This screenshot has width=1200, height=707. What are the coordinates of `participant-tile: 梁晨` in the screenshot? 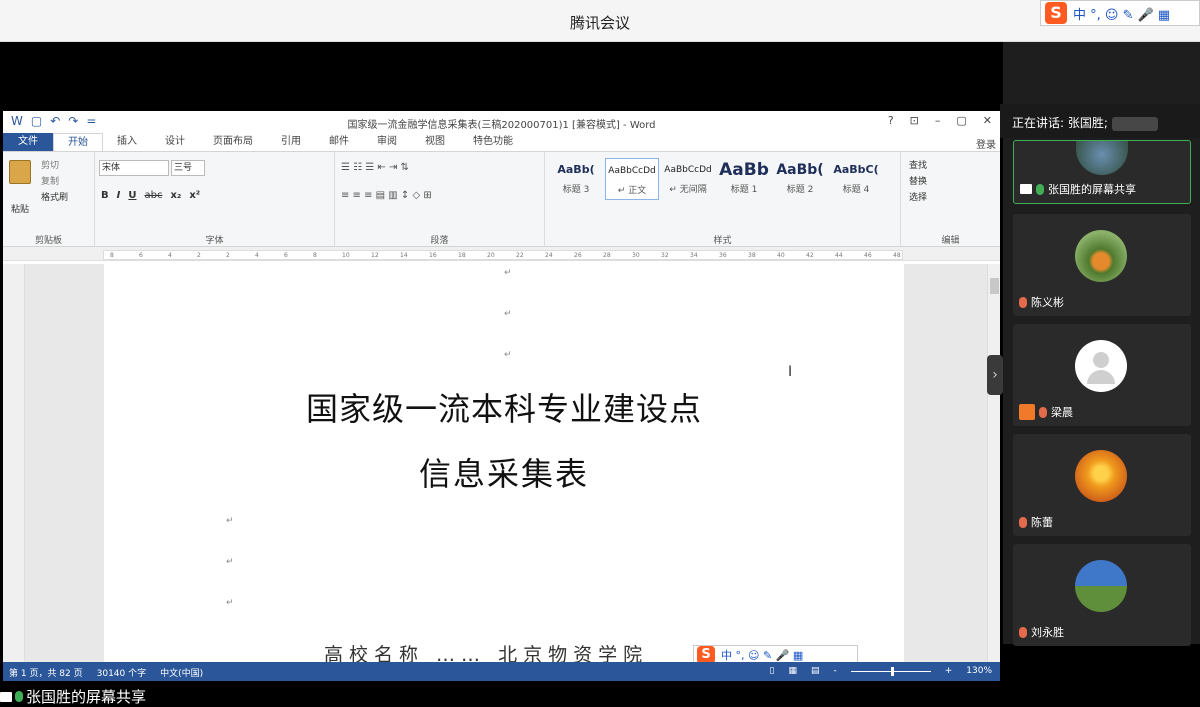 It's located at (1102, 375).